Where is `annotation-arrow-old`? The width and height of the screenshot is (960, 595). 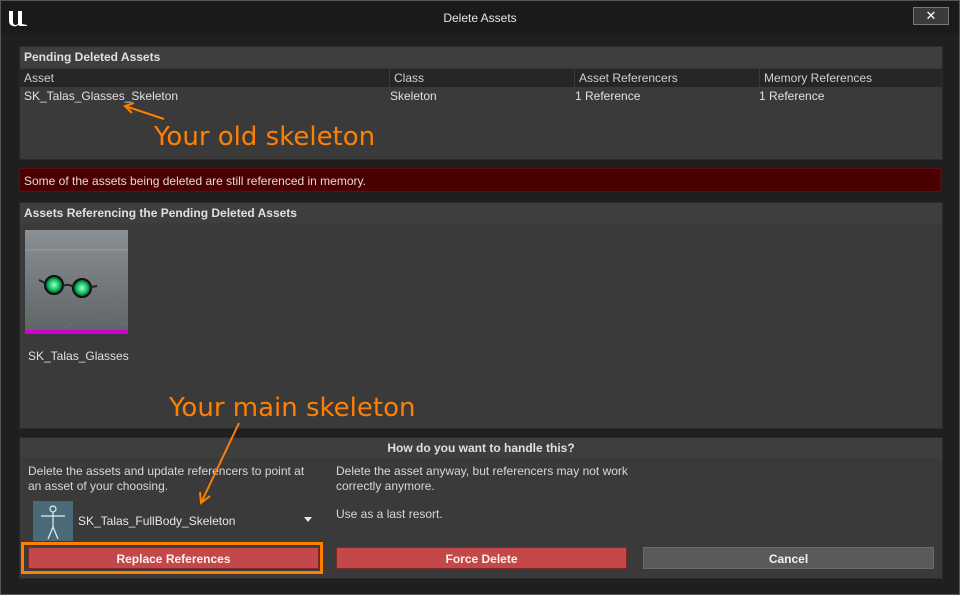
annotation-arrow-old is located at coordinates (144, 111).